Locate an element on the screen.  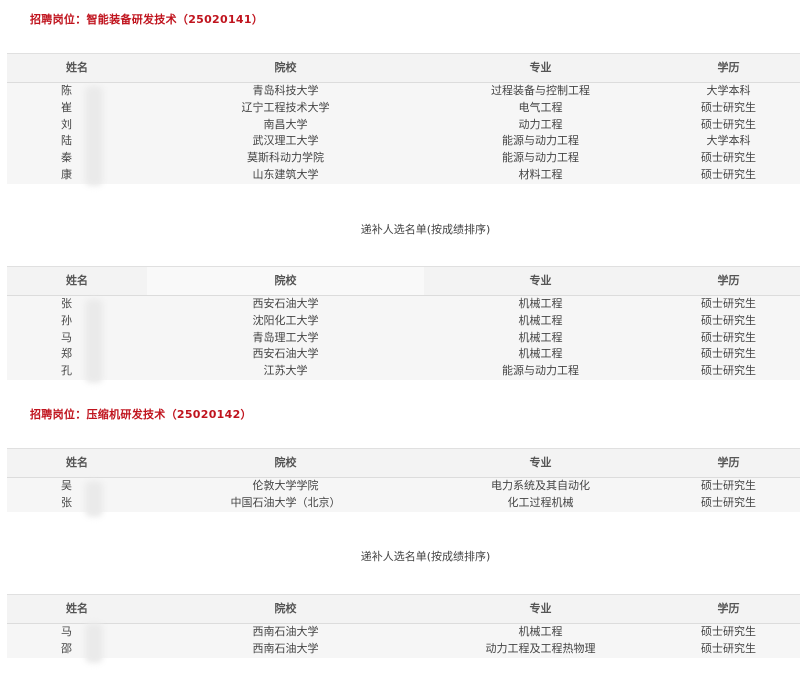
school-cell: 江苏大学 is located at coordinates (285, 371).